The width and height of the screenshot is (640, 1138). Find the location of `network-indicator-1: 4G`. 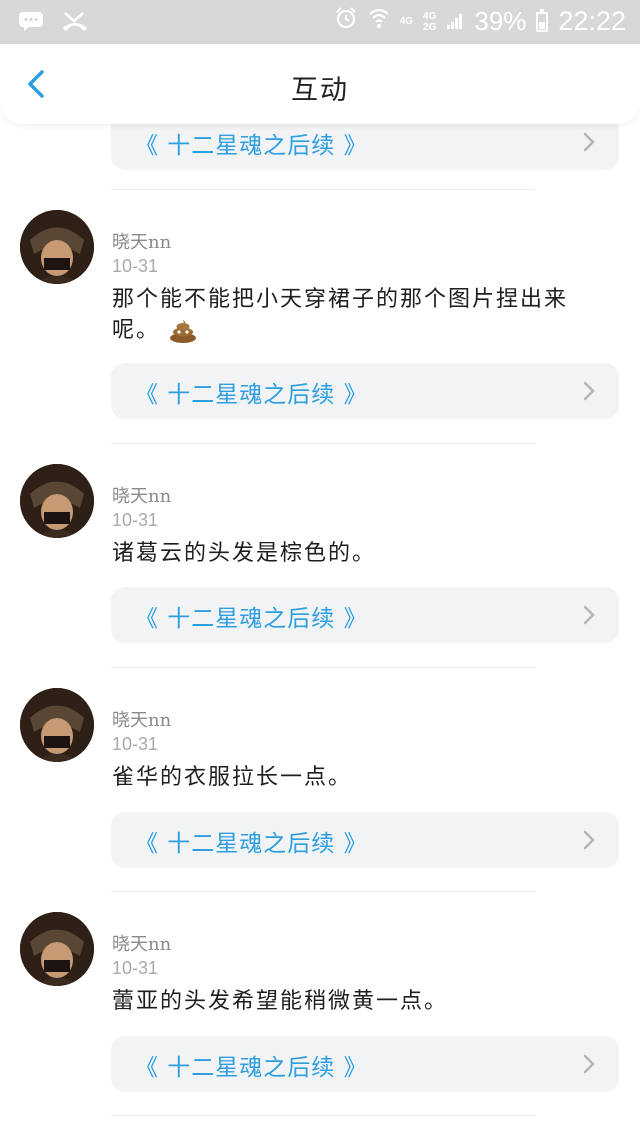

network-indicator-1: 4G is located at coordinates (406, 21).